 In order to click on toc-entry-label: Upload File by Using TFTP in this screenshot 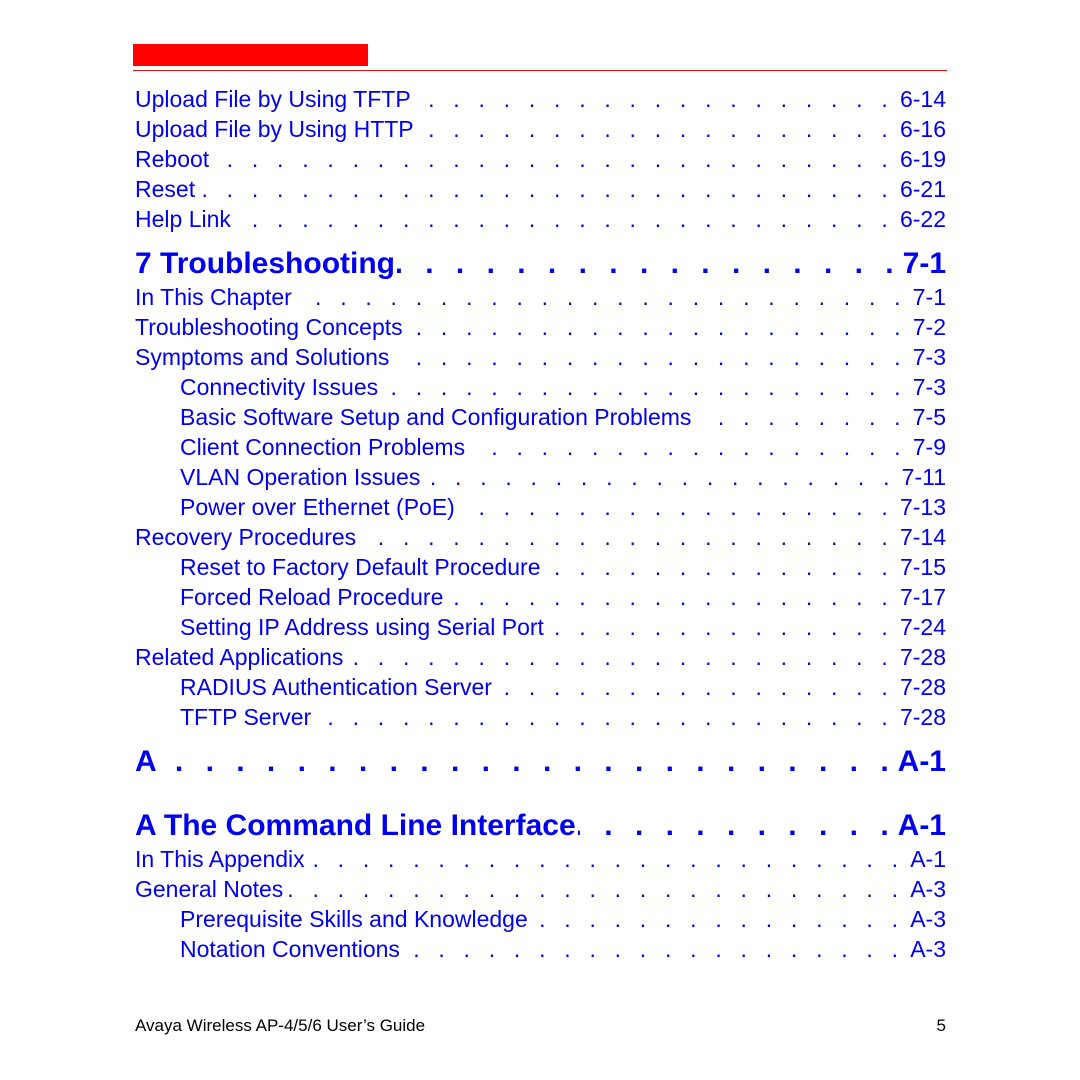, I will do `click(273, 99)`.